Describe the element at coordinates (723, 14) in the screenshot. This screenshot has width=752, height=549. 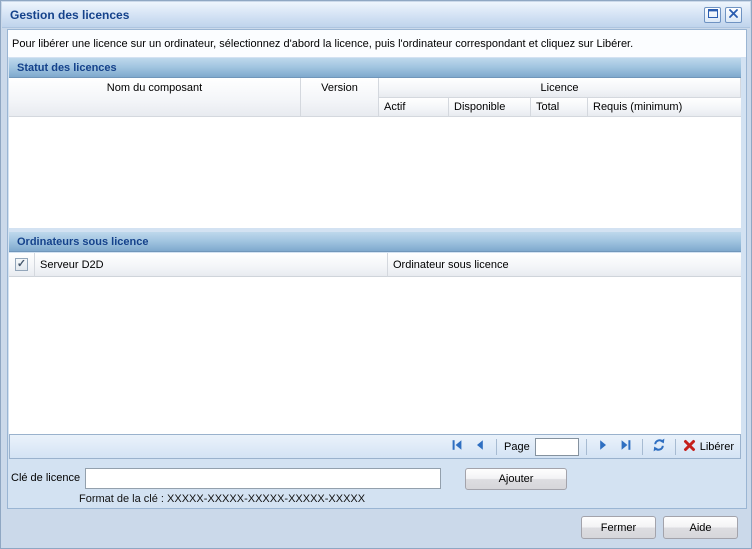
I see `window-controls` at that location.